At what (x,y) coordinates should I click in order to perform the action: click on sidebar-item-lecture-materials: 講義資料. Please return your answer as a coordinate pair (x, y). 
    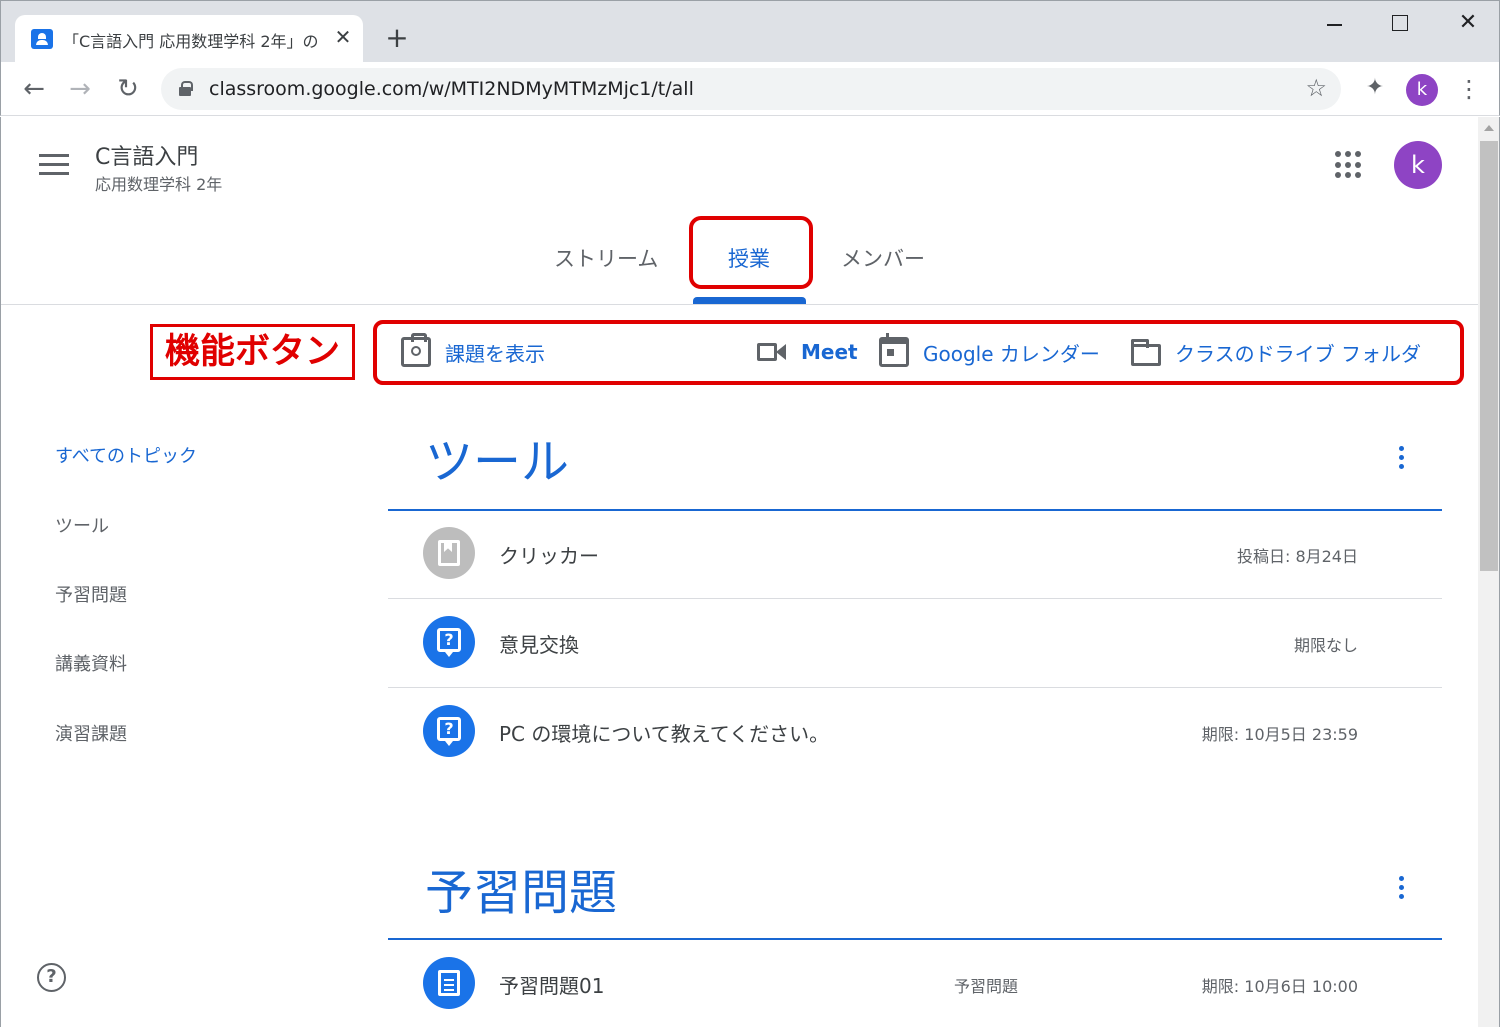
    Looking at the image, I should click on (91, 663).